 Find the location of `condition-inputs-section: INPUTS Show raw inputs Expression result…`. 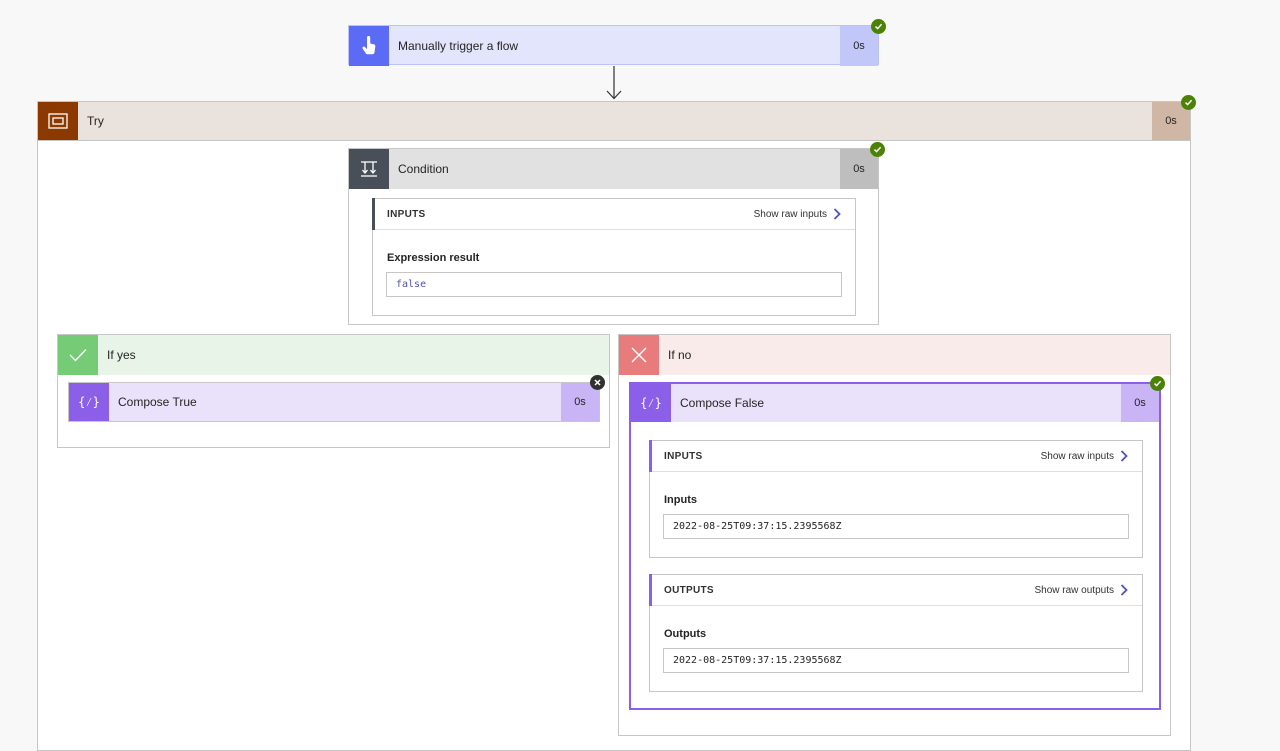

condition-inputs-section: INPUTS Show raw inputs Expression result… is located at coordinates (614, 257).